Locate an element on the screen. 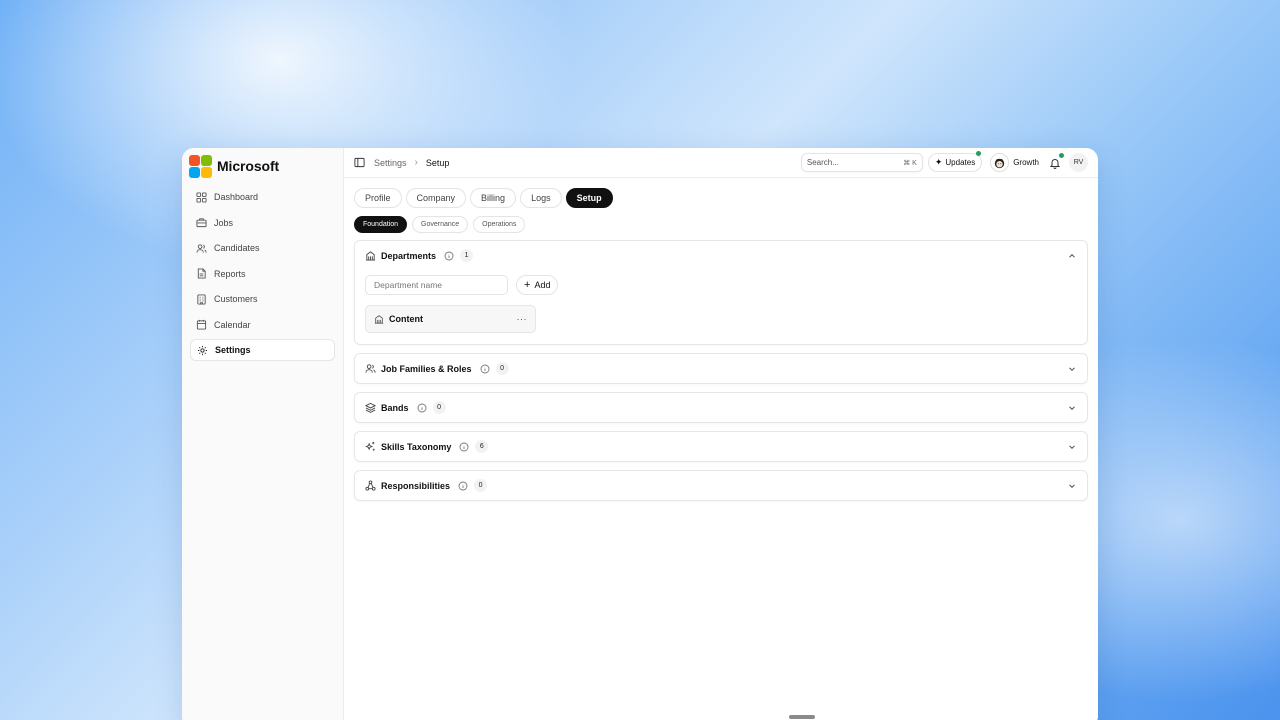 The image size is (1280, 720). sidebar-item-calendar: Calendar is located at coordinates (262, 325).